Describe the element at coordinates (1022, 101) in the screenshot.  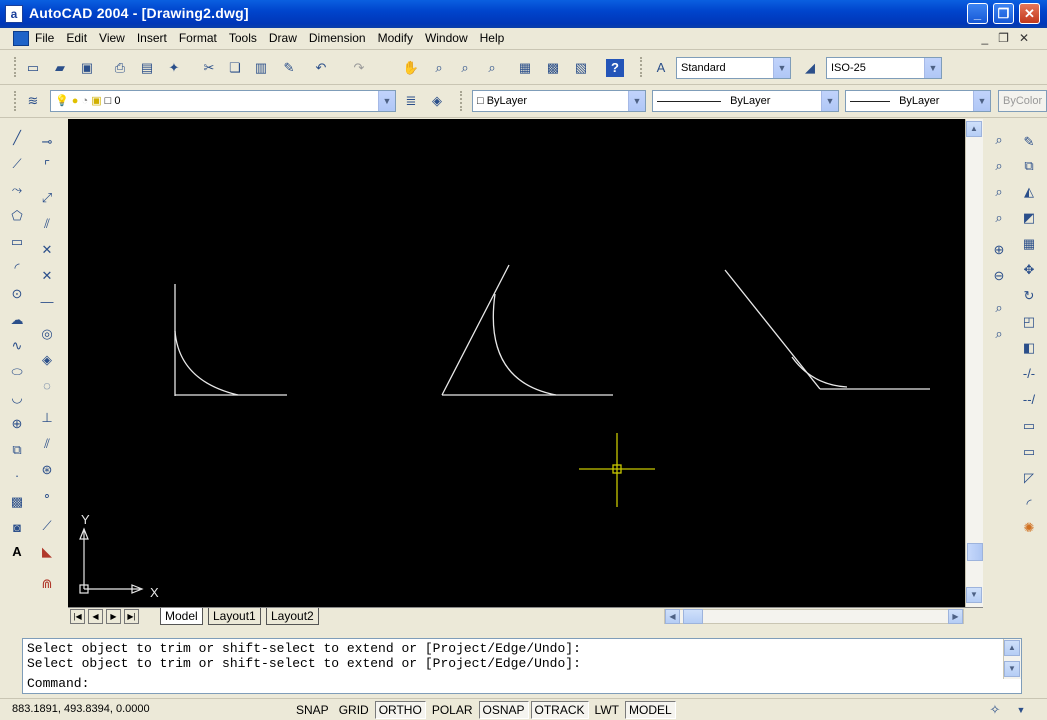
I see `plot-style-combo: ByColor` at that location.